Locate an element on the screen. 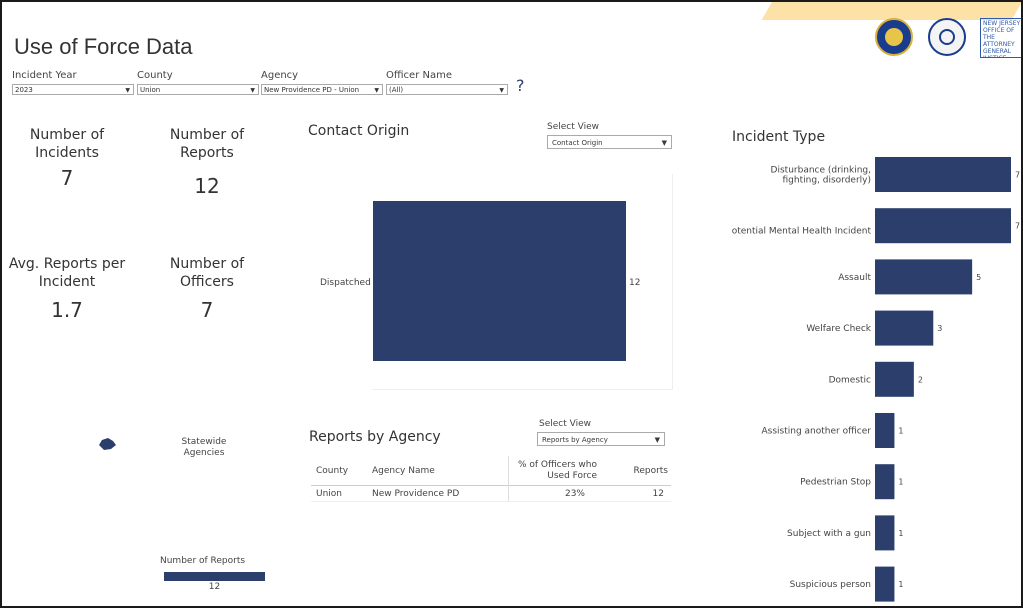  map-legend-bar is located at coordinates (214, 576).